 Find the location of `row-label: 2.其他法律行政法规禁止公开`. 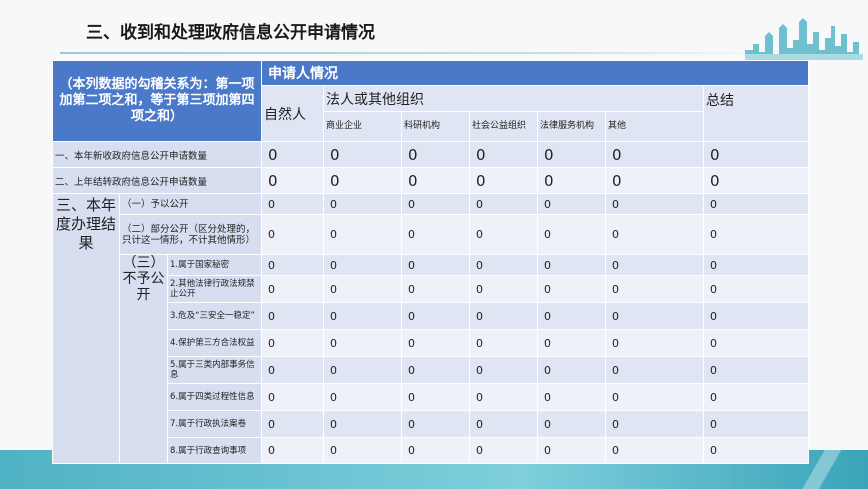

row-label: 2.其他法律行政法规禁止公开 is located at coordinates (214, 289).